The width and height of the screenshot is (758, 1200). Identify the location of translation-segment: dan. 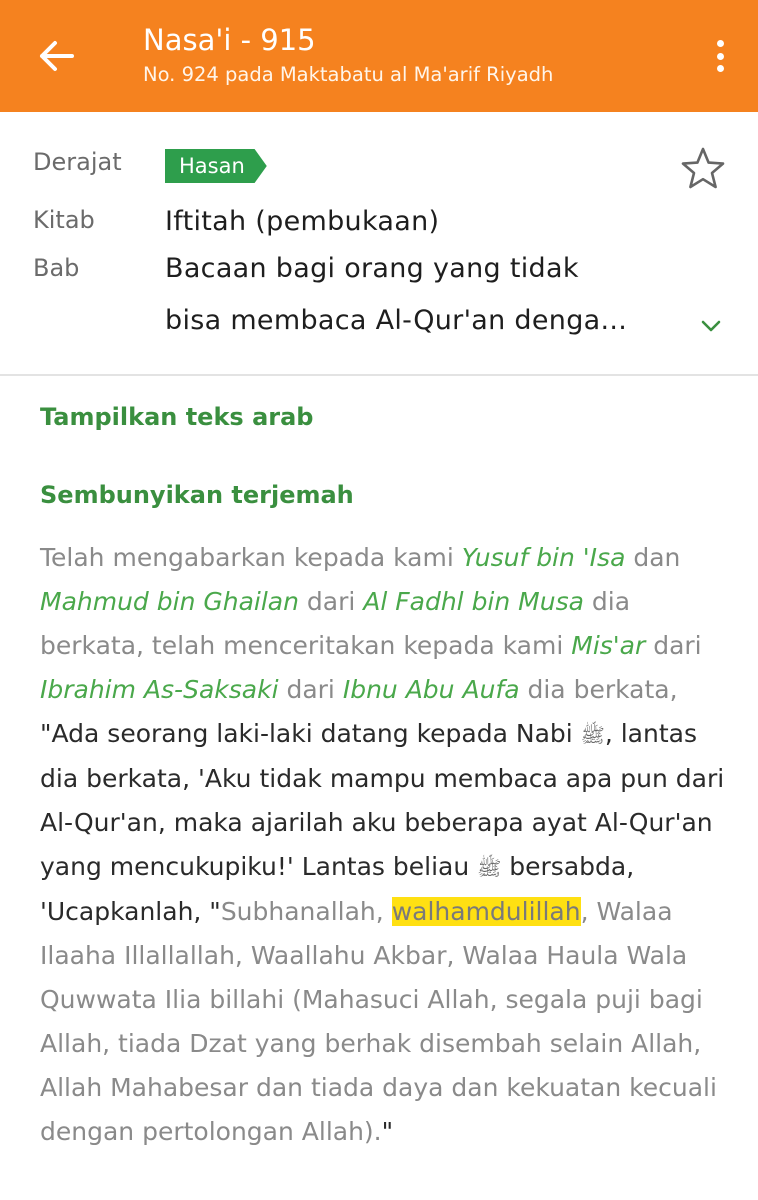
(653, 557).